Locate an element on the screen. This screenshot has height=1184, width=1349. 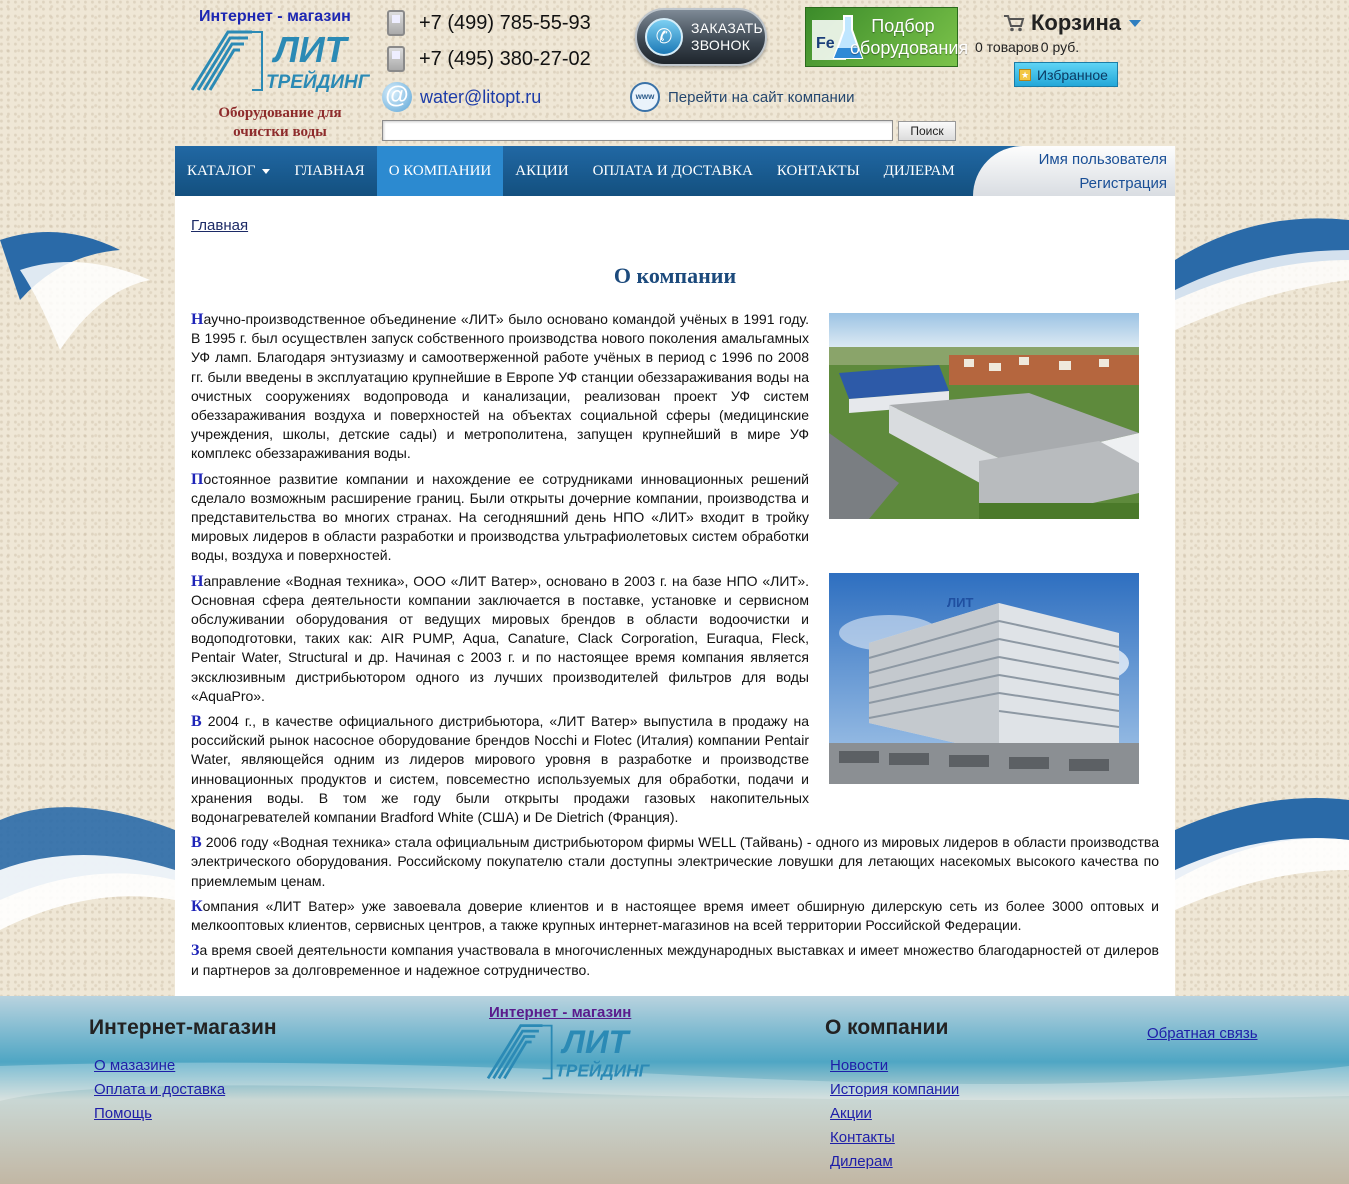
nav-catalog: Каталог is located at coordinates (228, 171).